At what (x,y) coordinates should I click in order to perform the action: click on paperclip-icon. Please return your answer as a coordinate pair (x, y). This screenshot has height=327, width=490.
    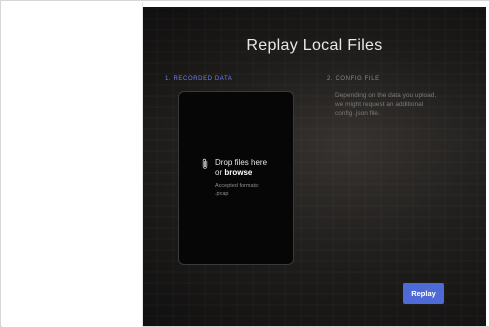
    Looking at the image, I should click on (205, 163).